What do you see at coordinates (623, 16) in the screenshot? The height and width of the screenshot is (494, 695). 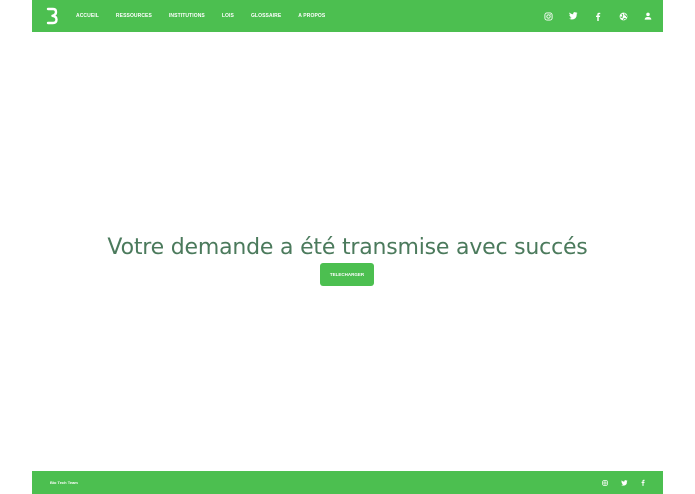 I see `globe-icon` at bounding box center [623, 16].